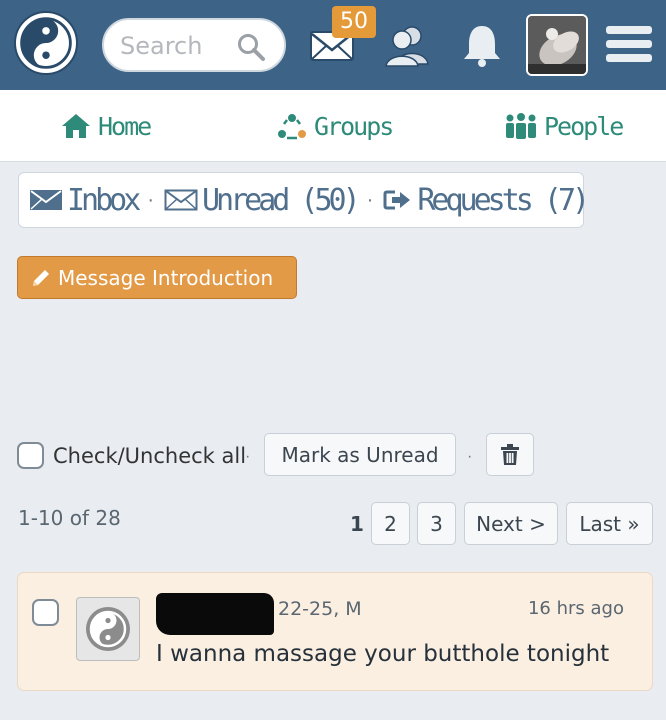  Describe the element at coordinates (503, 200) in the screenshot. I see `tab-requests-label: Requests (7)` at that location.